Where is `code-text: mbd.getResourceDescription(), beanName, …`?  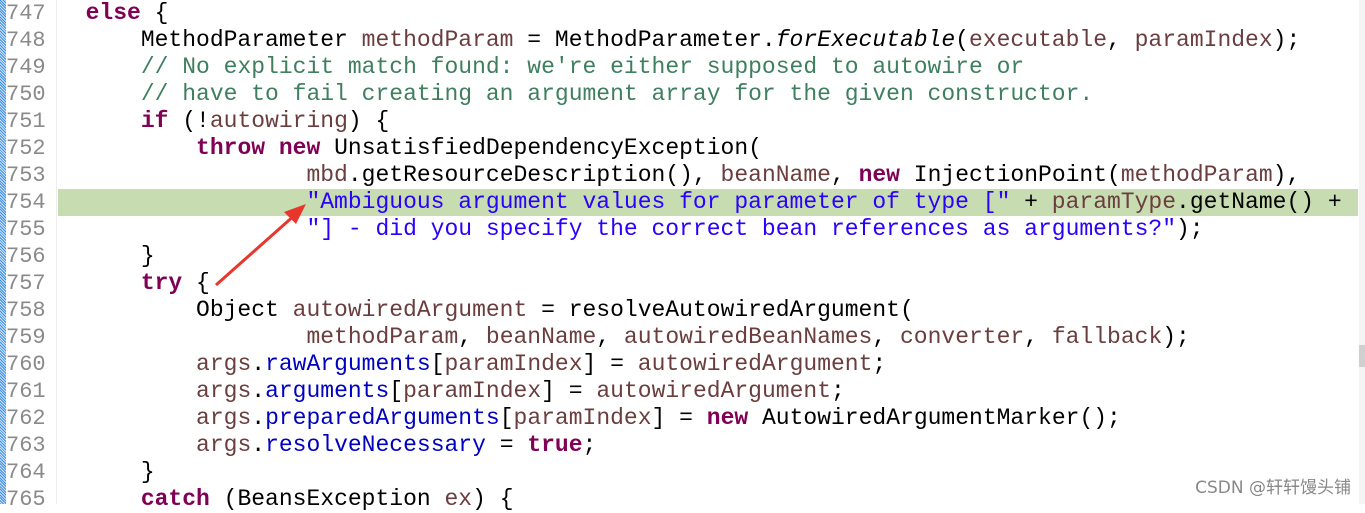 code-text: mbd.getResourceDescription(), beanName, … is located at coordinates (708, 175).